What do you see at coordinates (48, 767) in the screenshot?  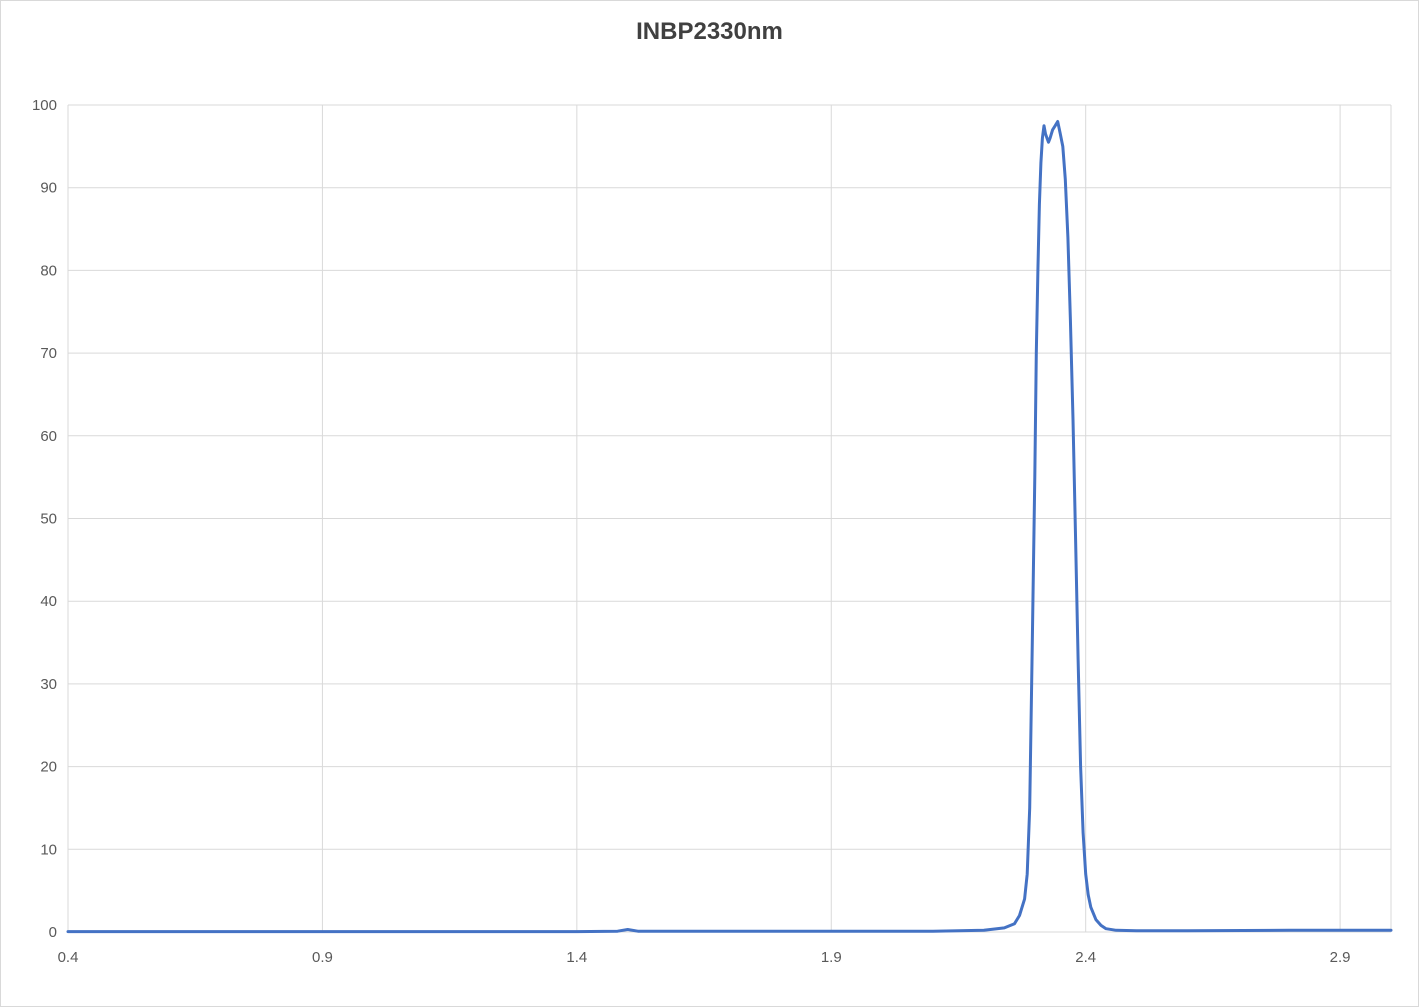 I see `y-tick-label: 20` at bounding box center [48, 767].